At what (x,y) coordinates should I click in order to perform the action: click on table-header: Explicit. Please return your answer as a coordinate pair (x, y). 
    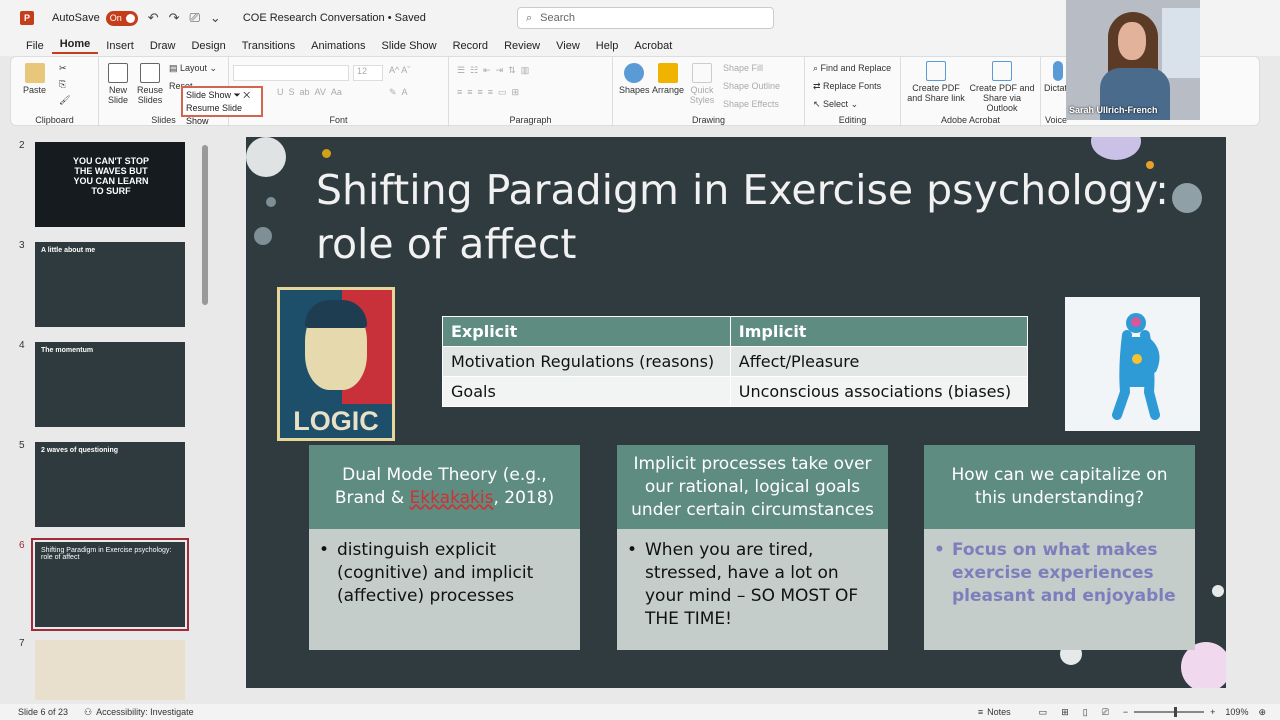
    Looking at the image, I should click on (586, 331).